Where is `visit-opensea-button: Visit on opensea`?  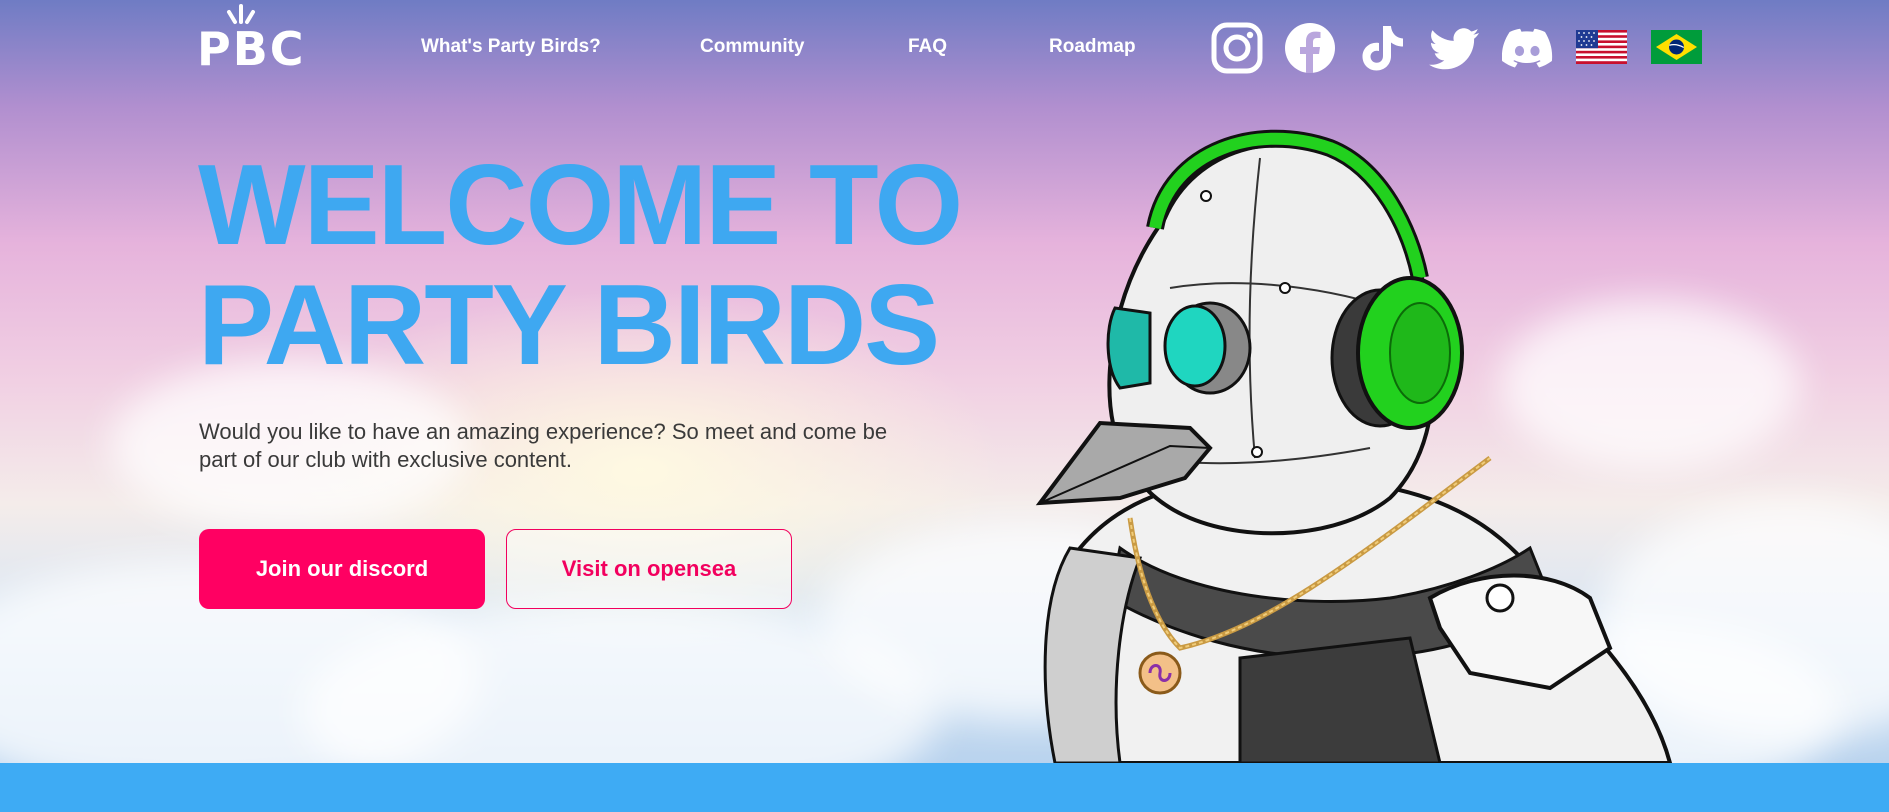
visit-opensea-button: Visit on opensea is located at coordinates (649, 569).